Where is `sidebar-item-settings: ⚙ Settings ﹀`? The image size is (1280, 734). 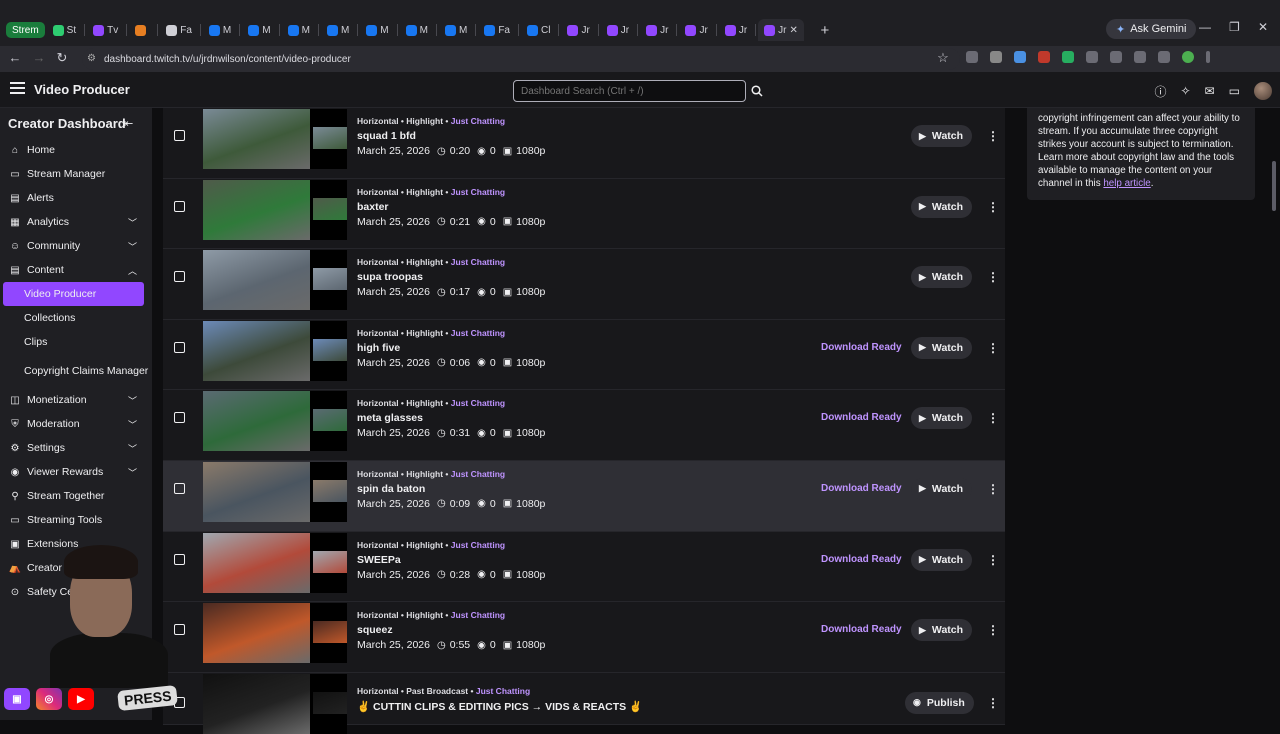
sidebar-item-settings: ⚙ Settings ﹀ is located at coordinates (76, 448).